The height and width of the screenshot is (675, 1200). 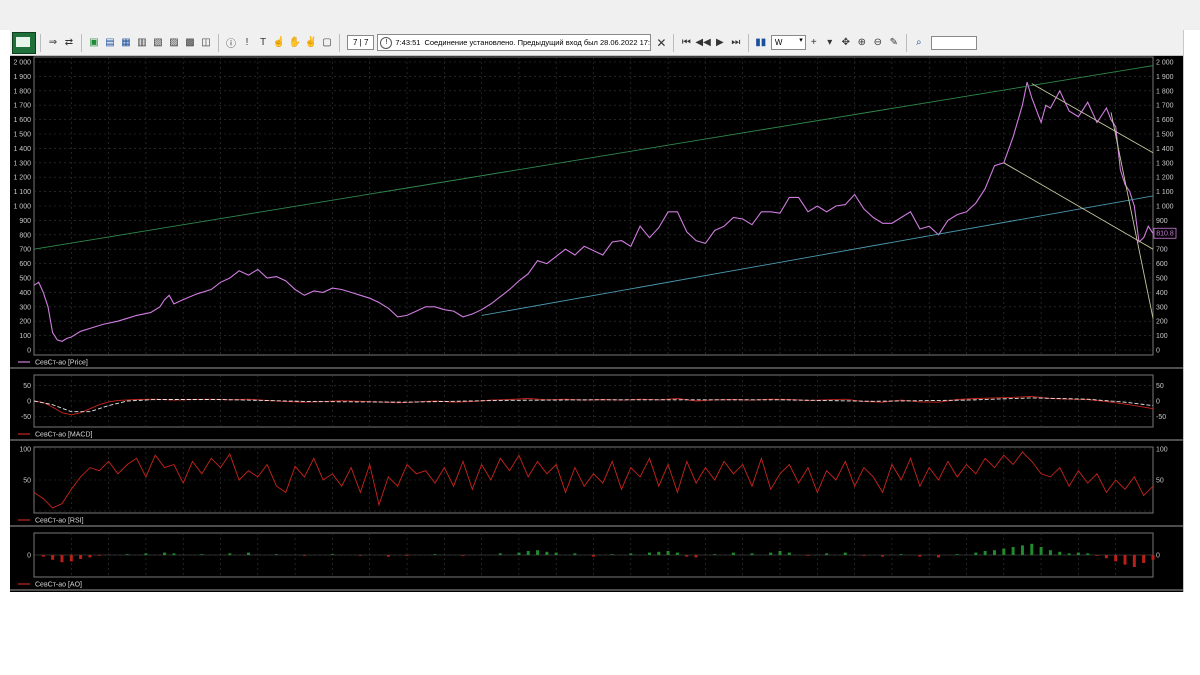 I want to click on legend-label: СевСт-ао [MACD], so click(x=64, y=435).